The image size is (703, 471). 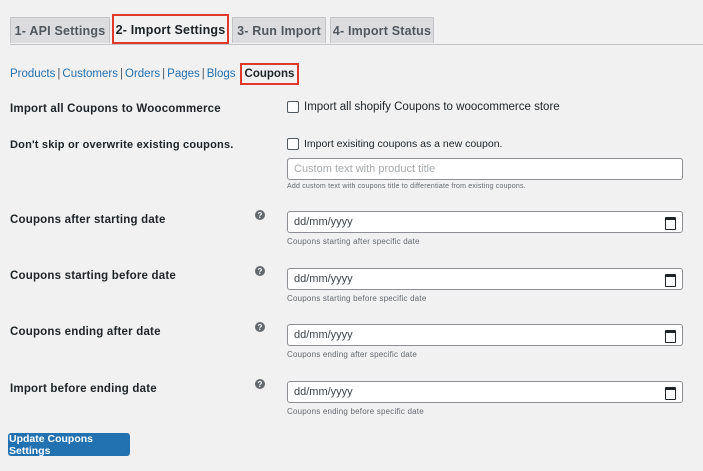 What do you see at coordinates (221, 74) in the screenshot?
I see `subnav-blogs: Blogs` at bounding box center [221, 74].